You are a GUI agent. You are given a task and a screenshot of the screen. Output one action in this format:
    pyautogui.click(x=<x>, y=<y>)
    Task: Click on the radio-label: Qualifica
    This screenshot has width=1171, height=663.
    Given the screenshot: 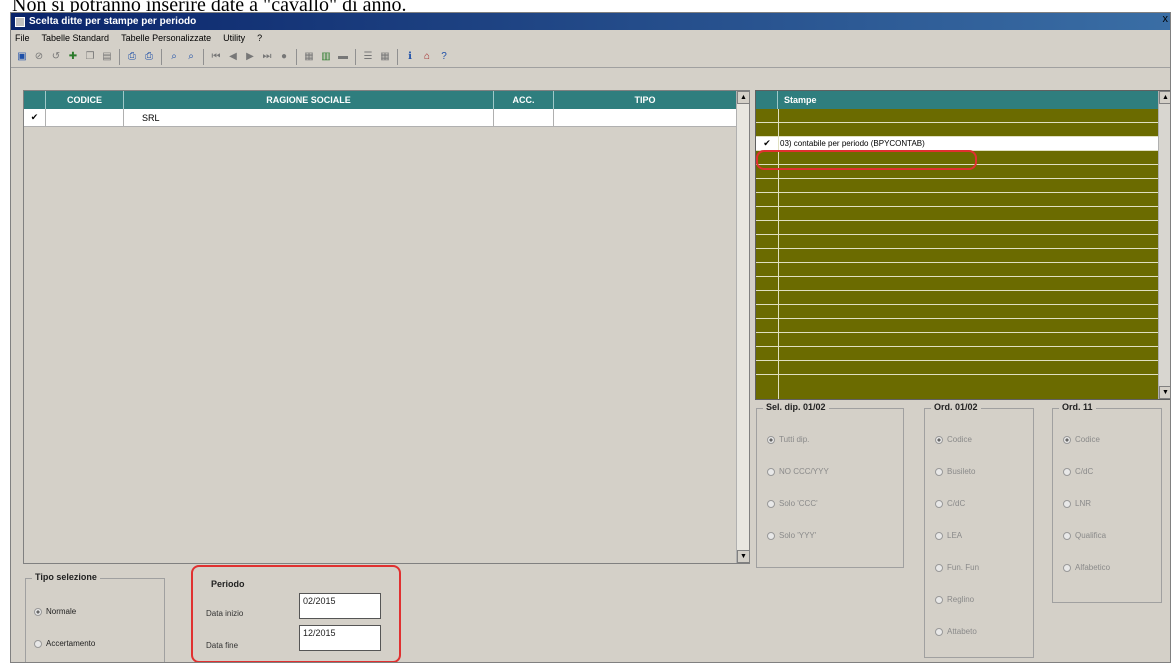 What is the action you would take?
    pyautogui.click(x=1091, y=535)
    